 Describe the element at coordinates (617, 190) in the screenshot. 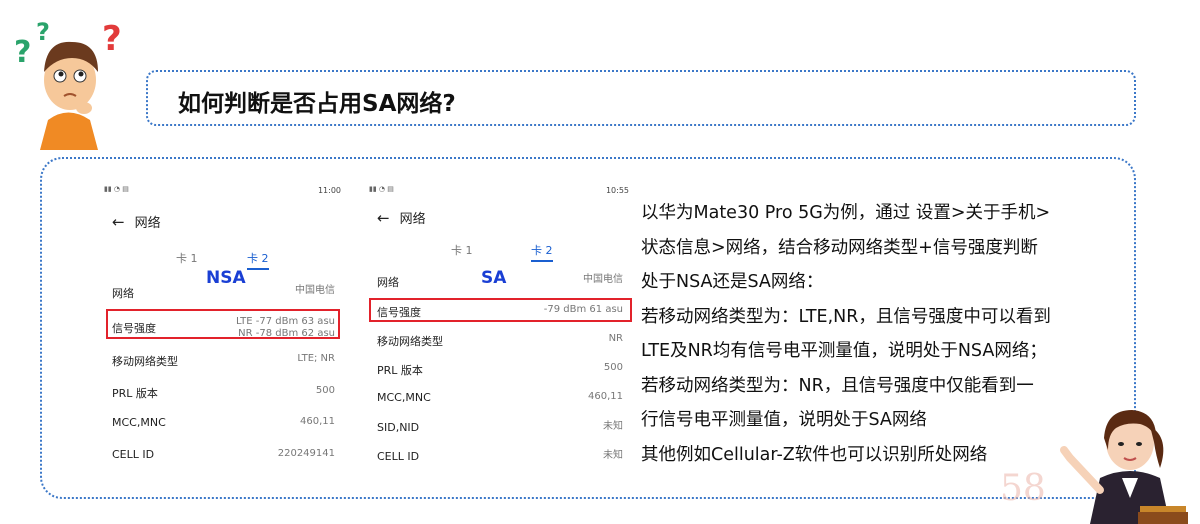

I see `status-bar-time: 10:55` at that location.